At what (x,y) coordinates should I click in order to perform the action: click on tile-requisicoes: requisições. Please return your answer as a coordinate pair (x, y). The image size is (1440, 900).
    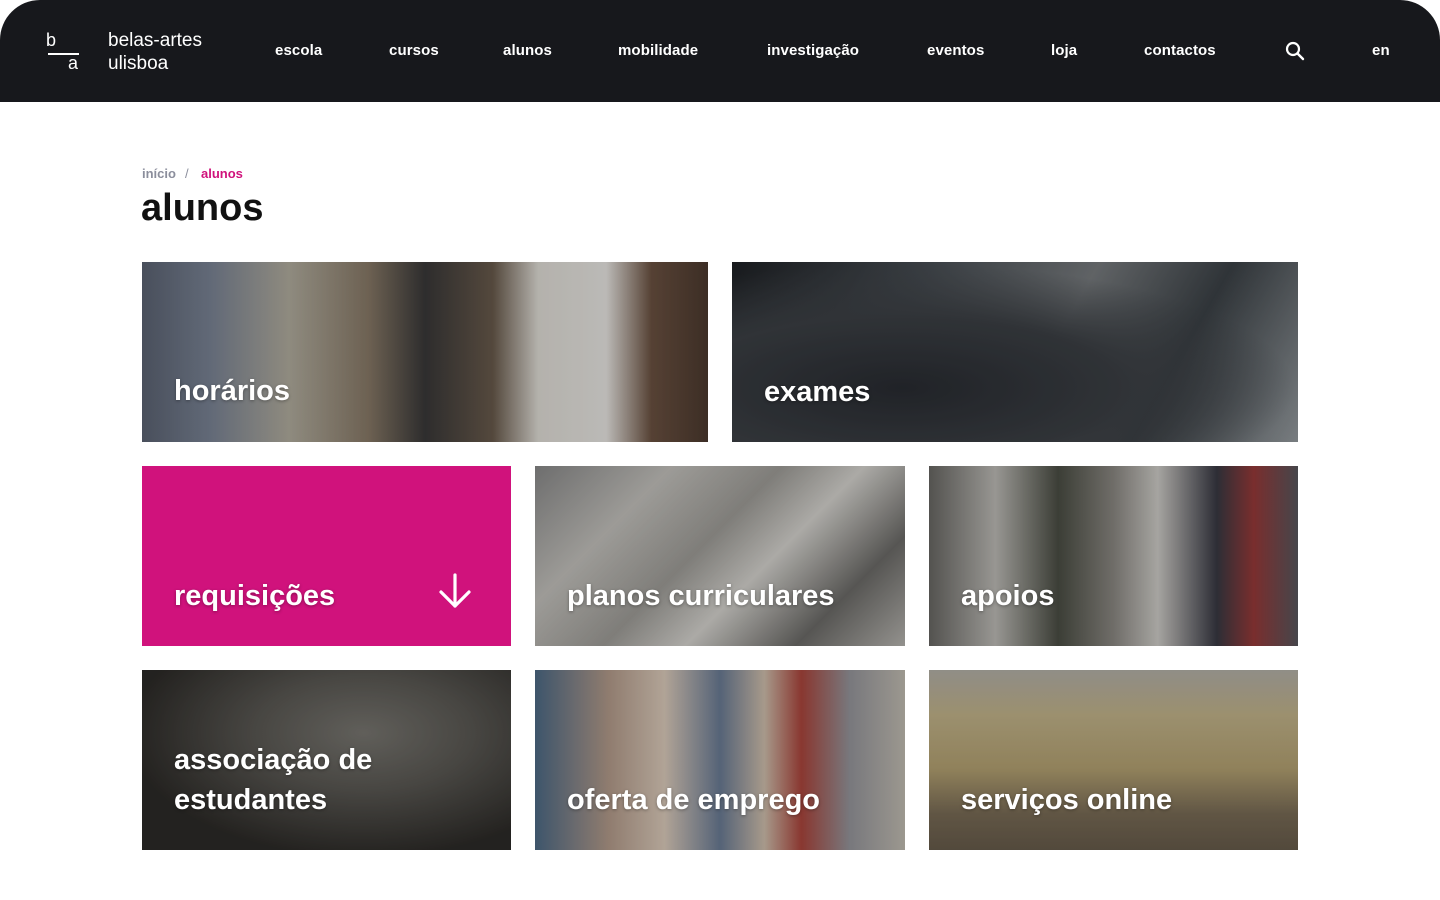
    Looking at the image, I should click on (326, 556).